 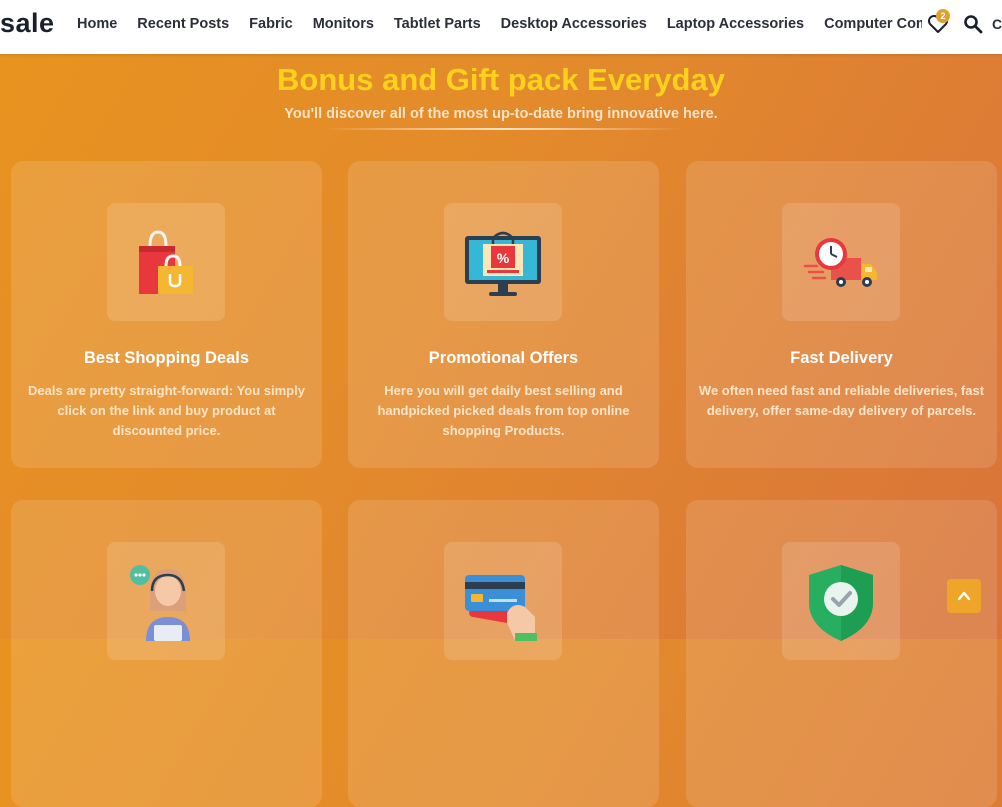 I want to click on credit-card-icon, so click(x=501, y=608).